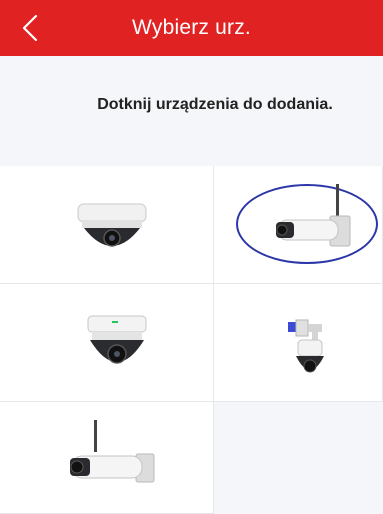 This screenshot has height=514, width=383. I want to click on device-tile-bullet-camera-wifi, so click(298, 225).